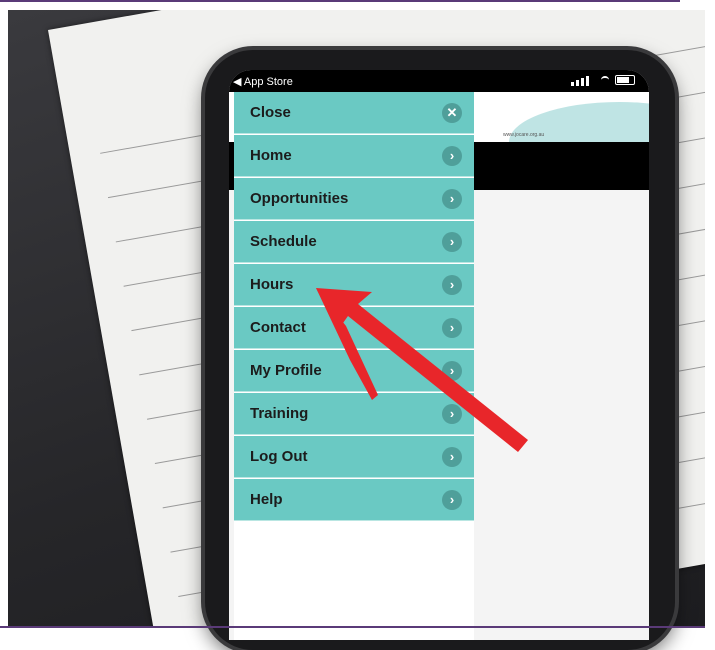 The height and width of the screenshot is (650, 715). Describe the element at coordinates (352, 627) in the screenshot. I see `bottom-frame-rule` at that location.